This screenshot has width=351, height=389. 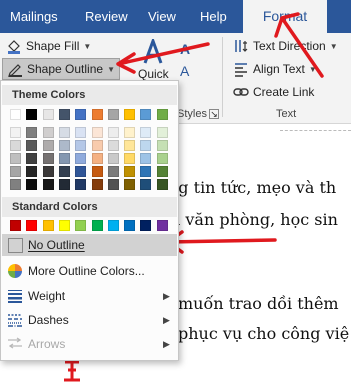 I want to click on arrows-item: Arrows ▶, so click(x=89, y=344).